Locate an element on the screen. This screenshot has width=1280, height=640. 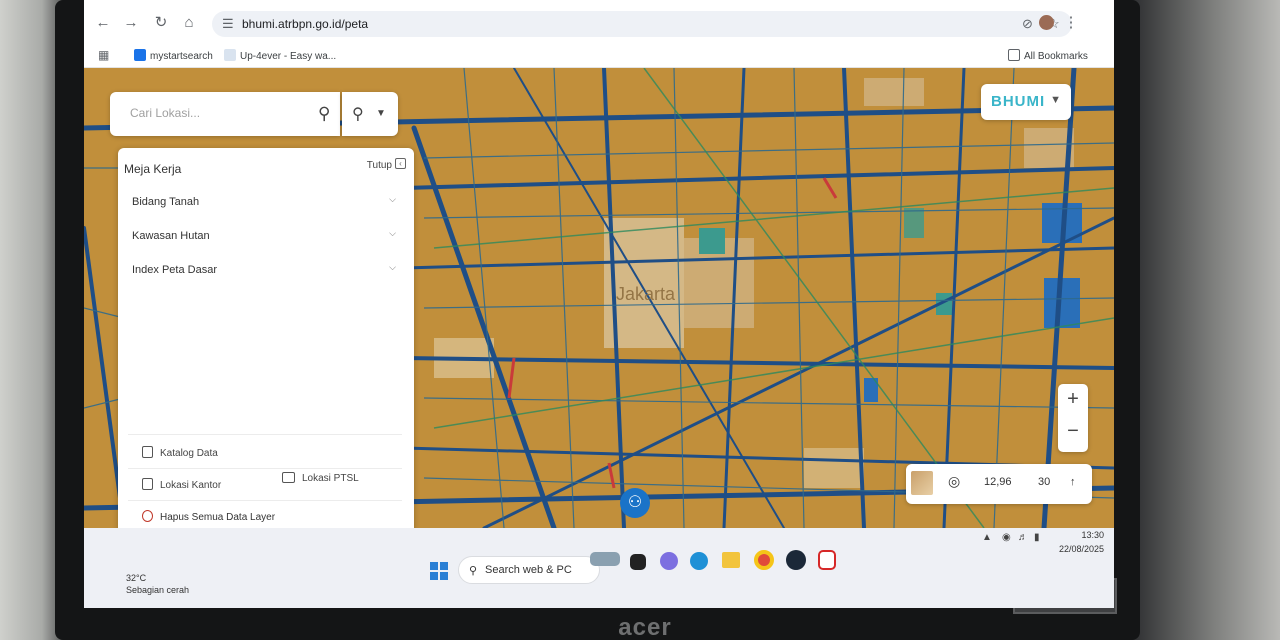
katalog-data-button: Katalog Data is located at coordinates (180, 452).